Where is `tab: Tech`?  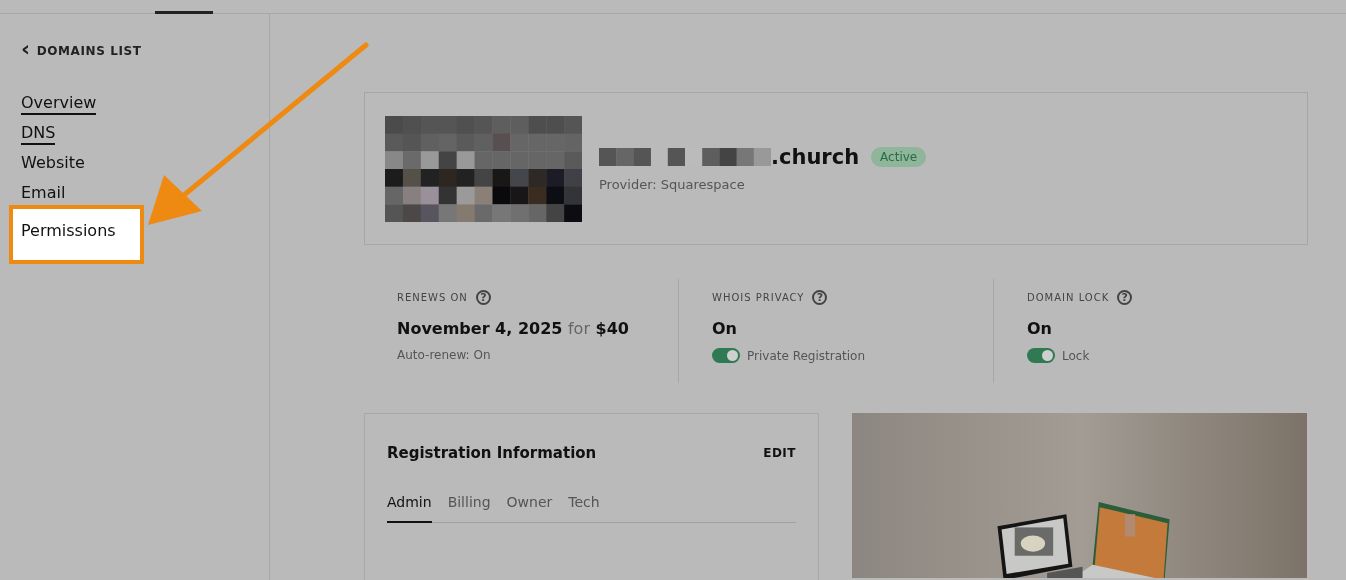
tab: Tech is located at coordinates (584, 508).